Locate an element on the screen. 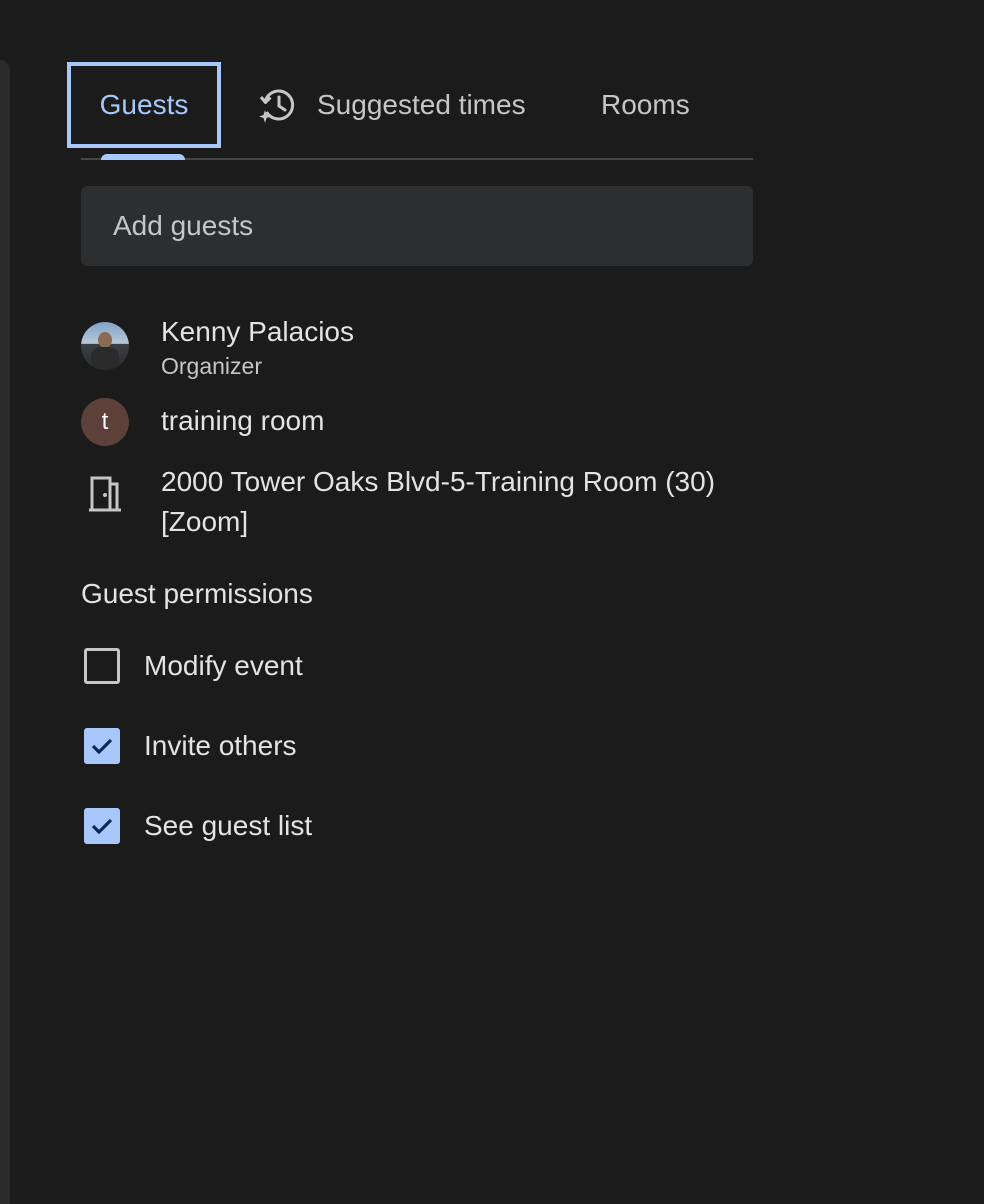 This screenshot has width=984, height=1204. guest-item-training-room: t training room is located at coordinates (202, 422).